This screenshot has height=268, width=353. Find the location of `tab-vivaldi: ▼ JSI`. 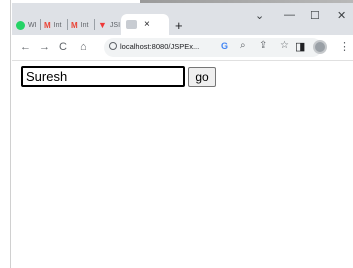

tab-vivaldi: ▼ JSI is located at coordinates (109, 25).